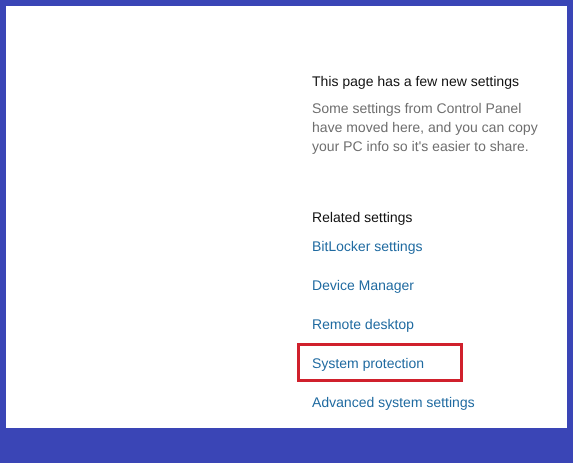 This screenshot has width=573, height=463. Describe the element at coordinates (425, 127) in the screenshot. I see `info-description: Some settings from Control Panel have moved here, and you can copy your PC info so it's easier to share.` at that location.